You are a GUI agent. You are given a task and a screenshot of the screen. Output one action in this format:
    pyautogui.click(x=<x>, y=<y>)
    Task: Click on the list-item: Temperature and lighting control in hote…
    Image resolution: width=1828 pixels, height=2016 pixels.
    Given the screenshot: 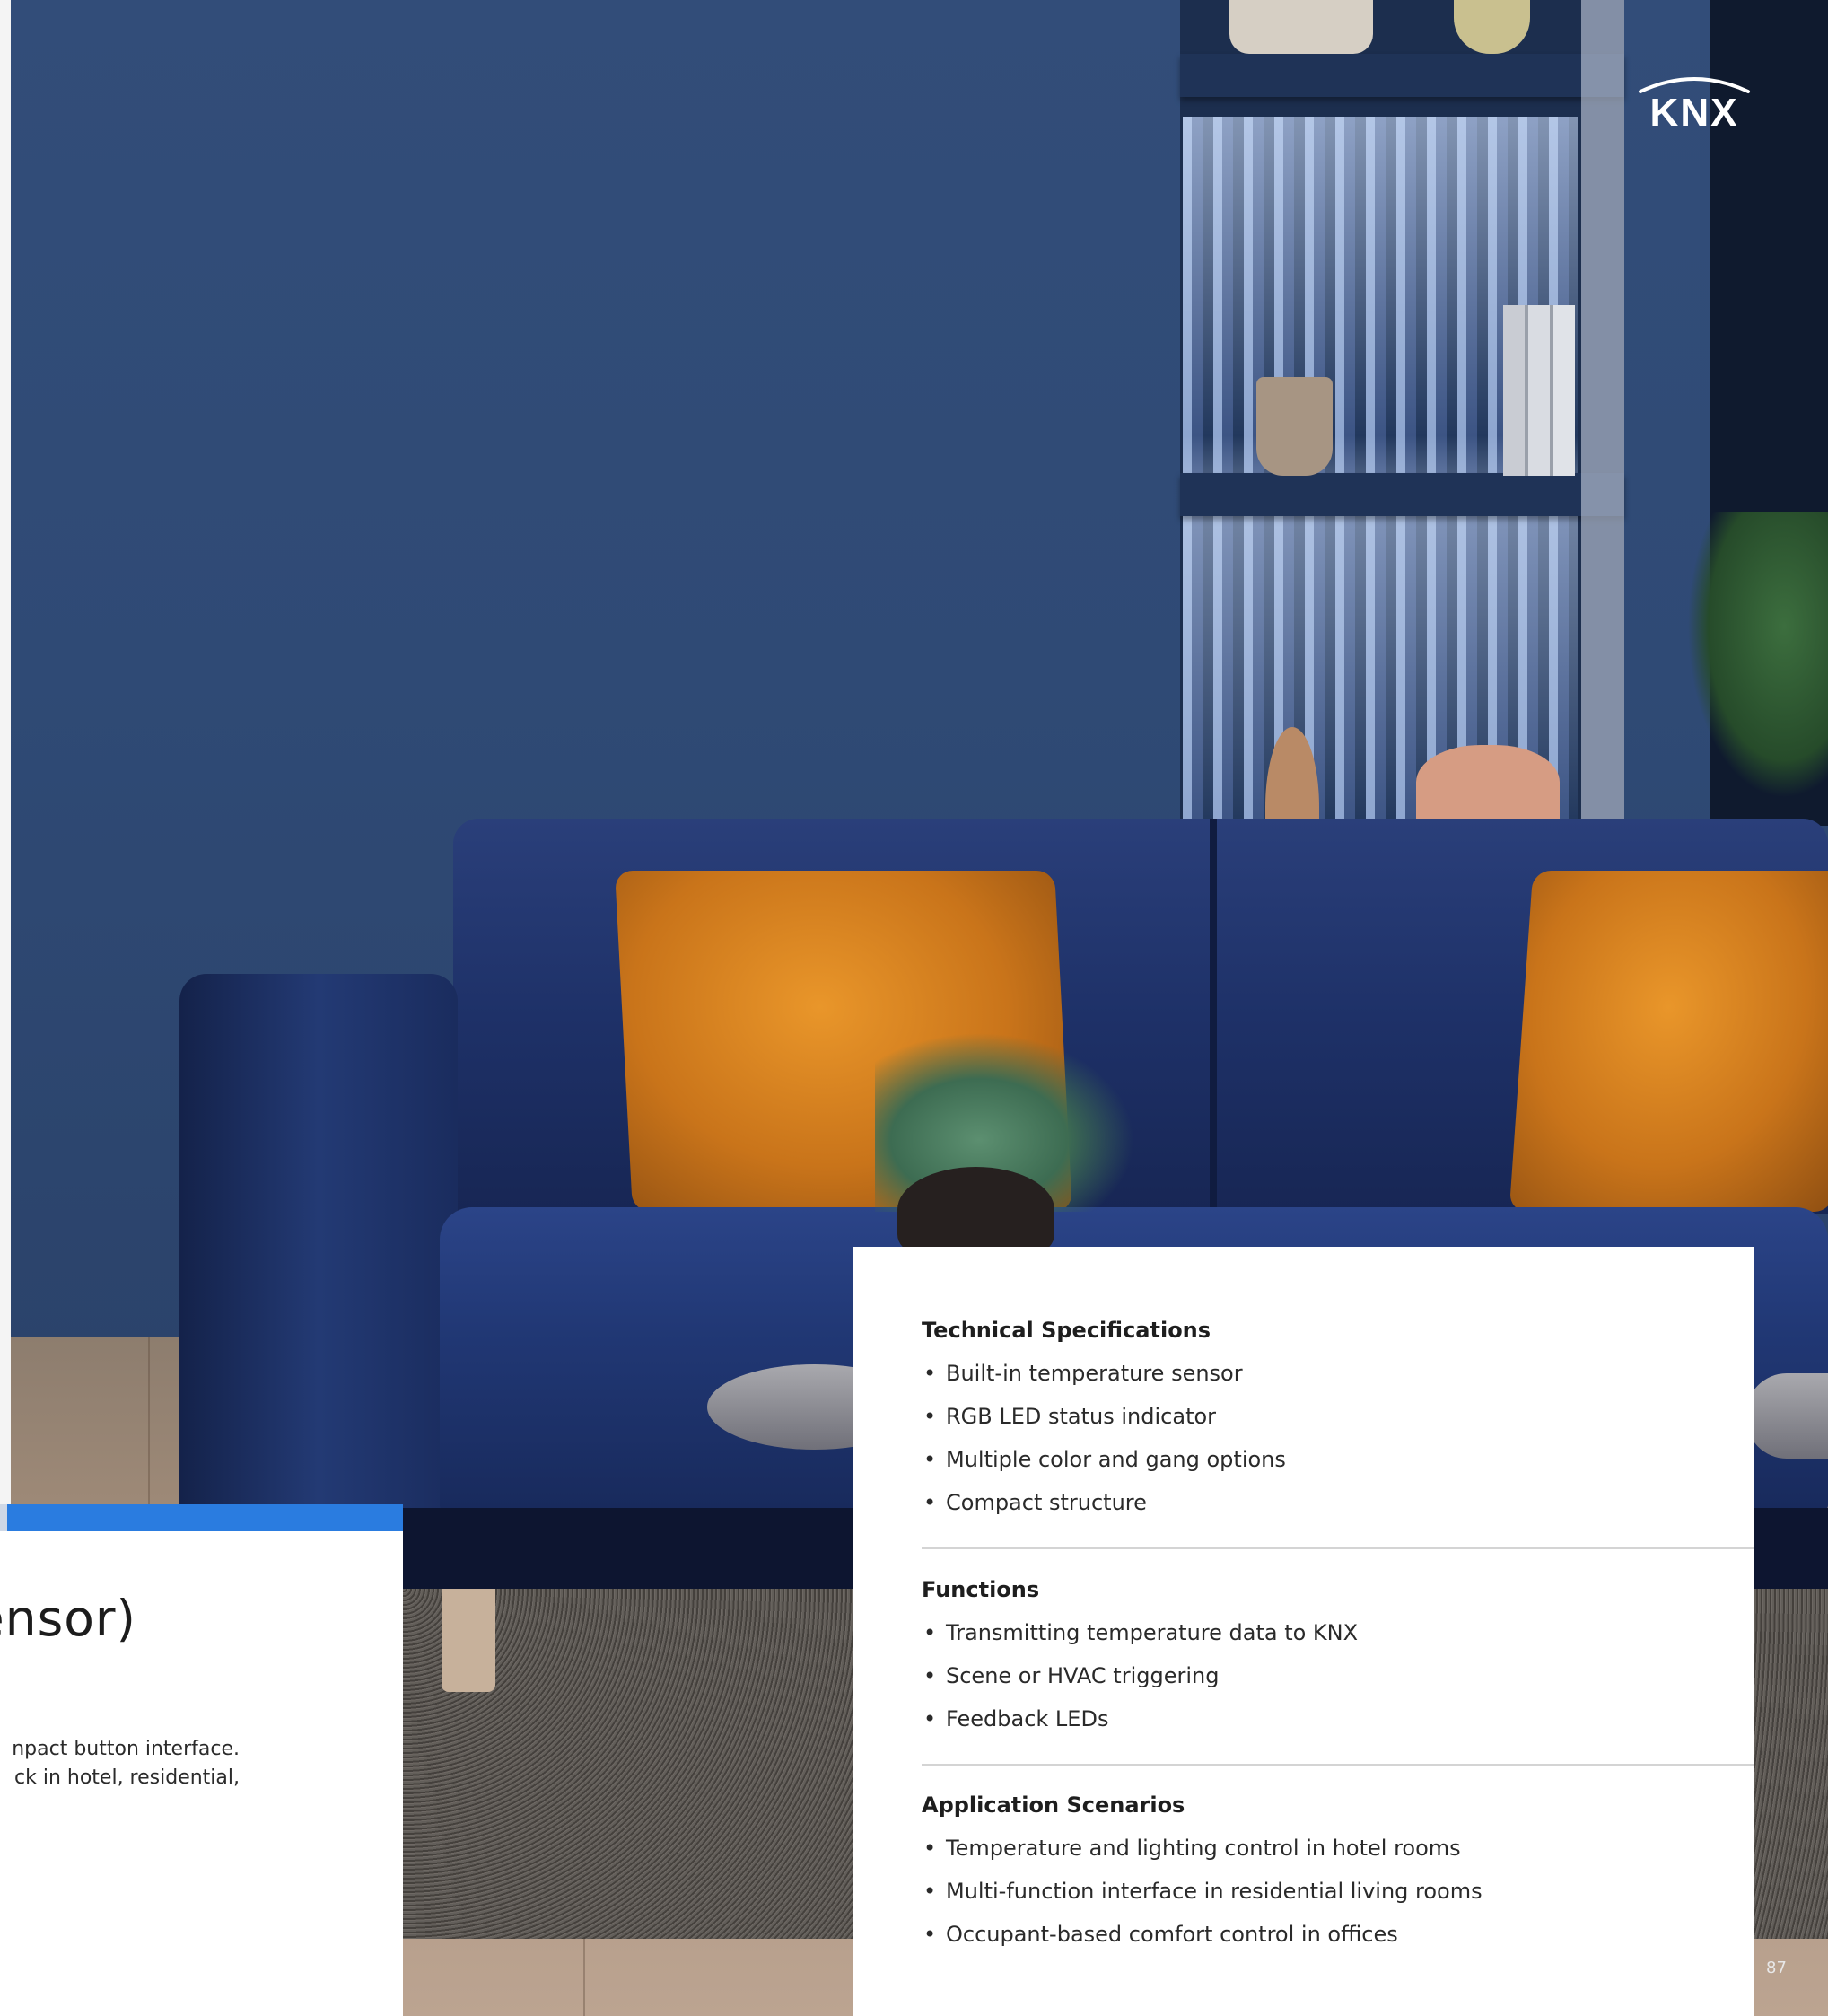 What is the action you would take?
    pyautogui.click(x=1338, y=1852)
    